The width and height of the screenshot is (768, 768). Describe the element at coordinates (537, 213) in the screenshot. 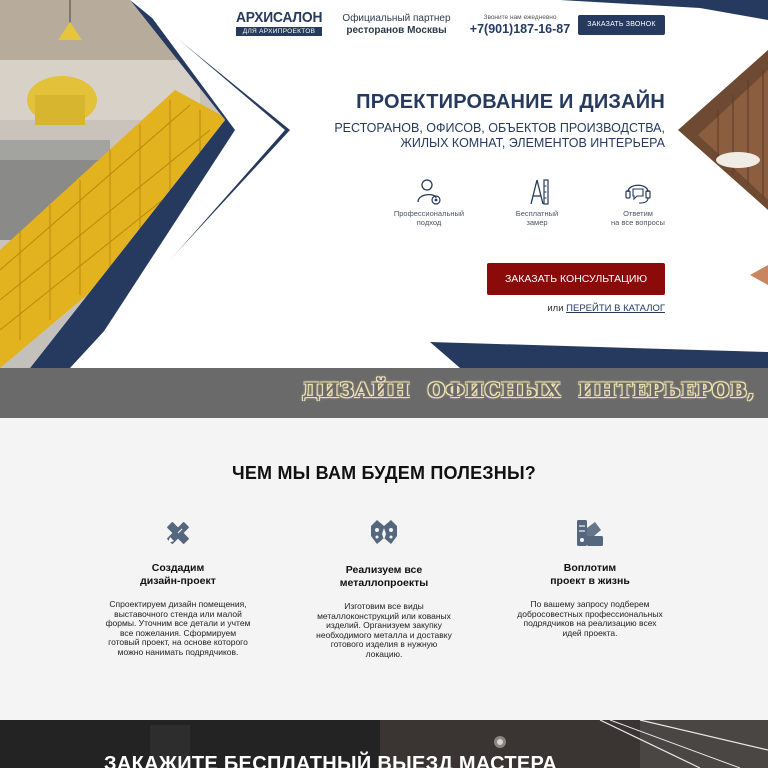

I see `feature-free-measure-line1: Бесплатный` at that location.